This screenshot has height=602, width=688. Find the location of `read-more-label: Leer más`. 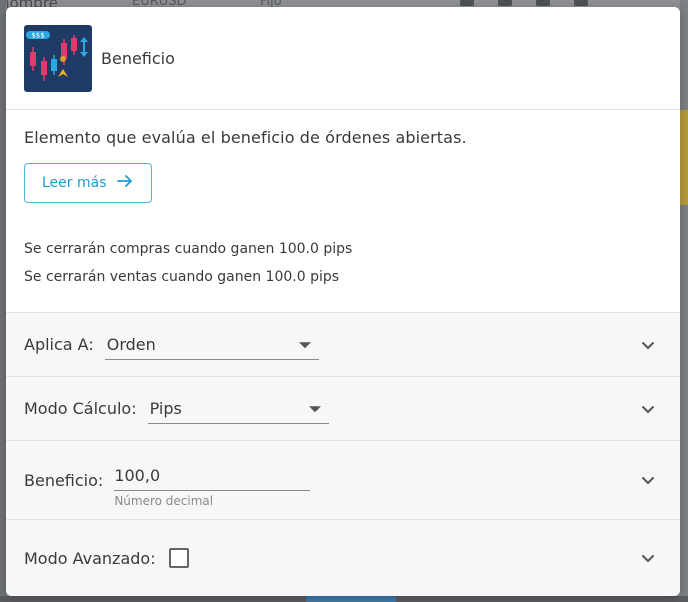

read-more-label: Leer más is located at coordinates (74, 183).